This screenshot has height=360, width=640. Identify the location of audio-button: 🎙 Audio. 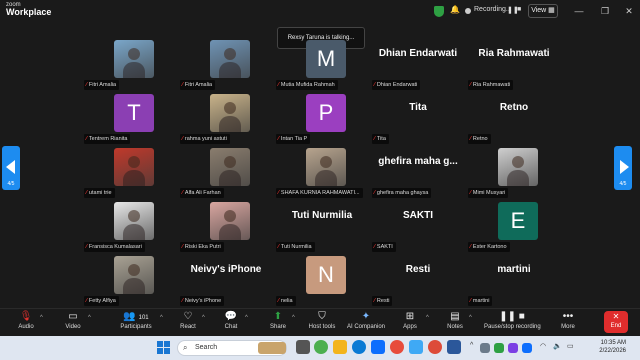
(26, 323).